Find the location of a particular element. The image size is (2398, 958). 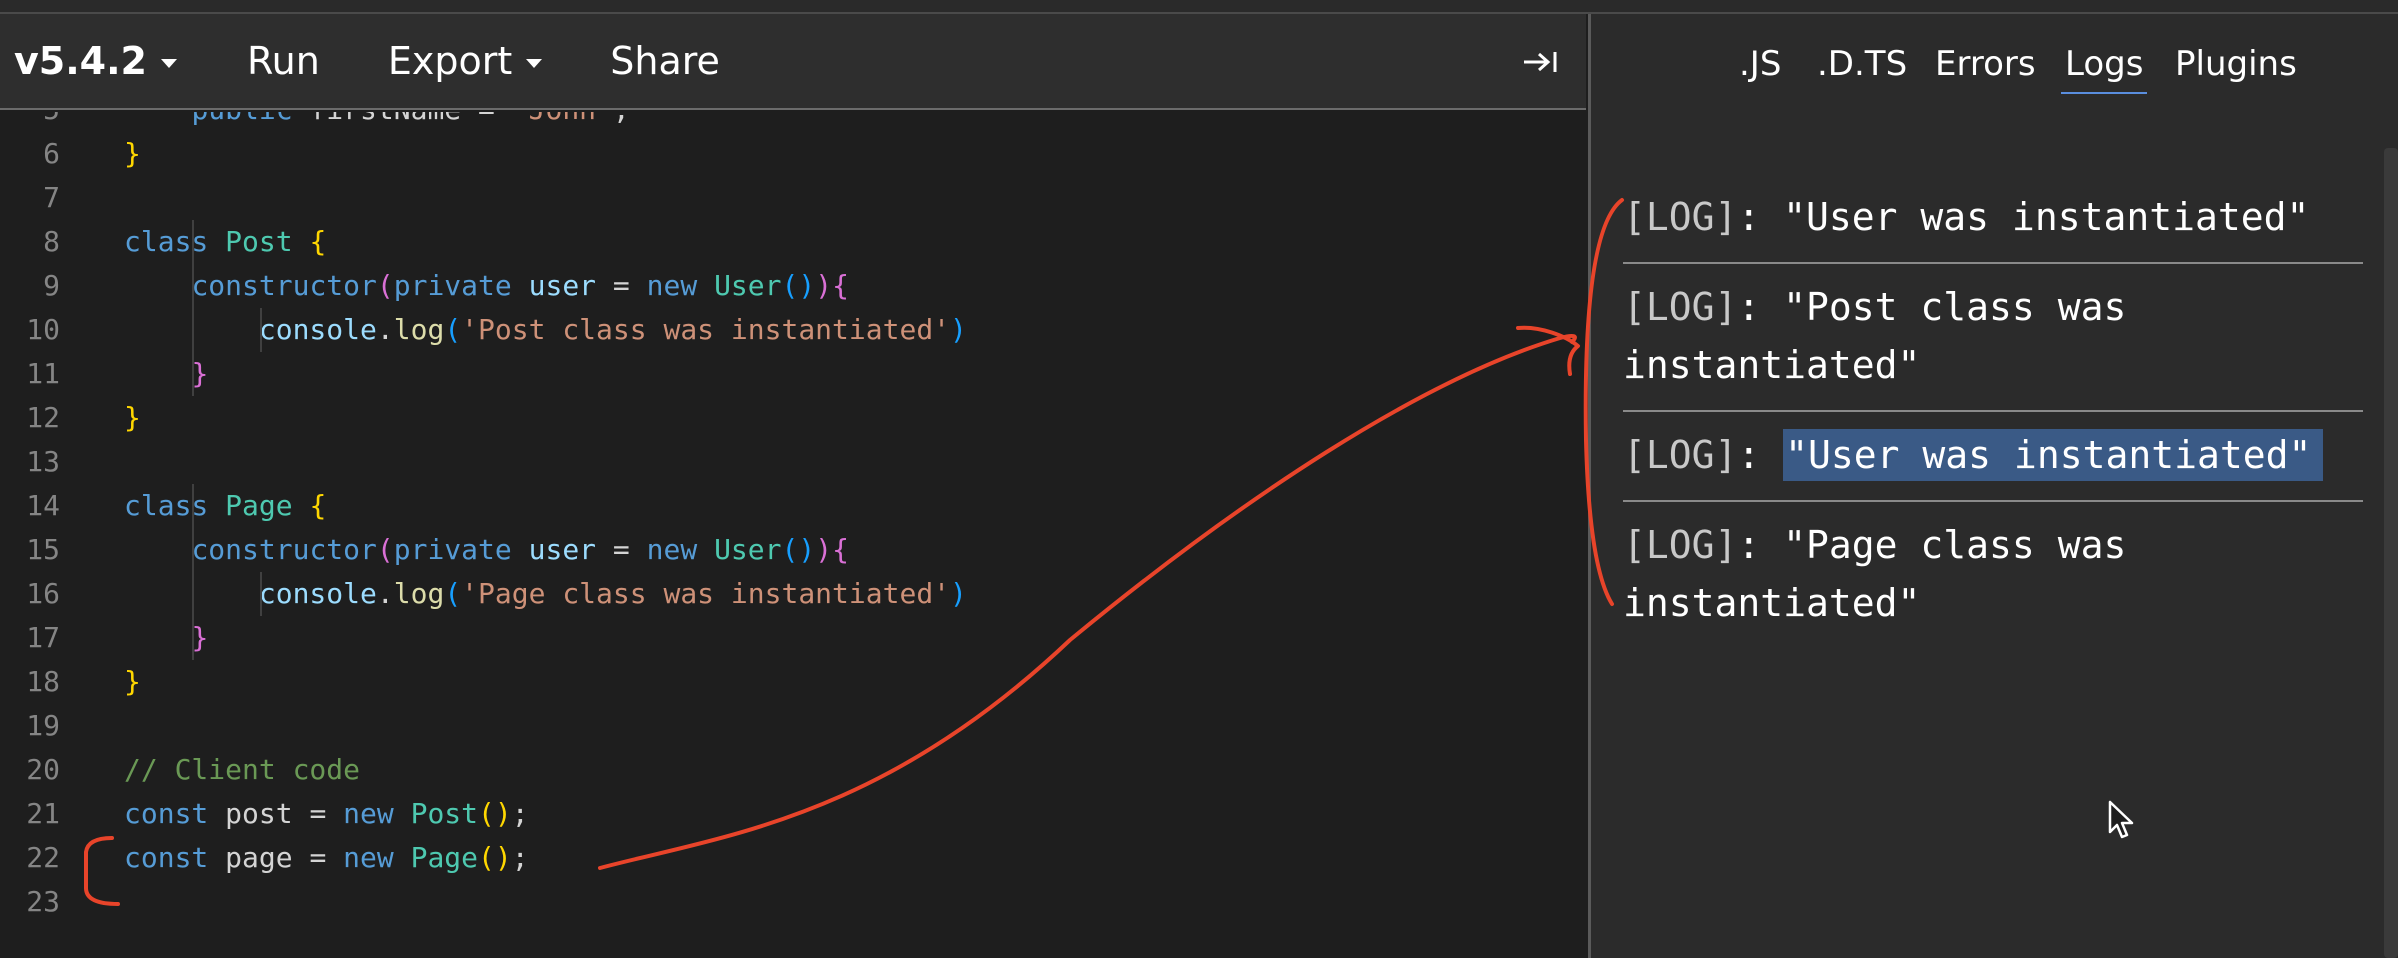

code-line: 12} is located at coordinates (793, 418).